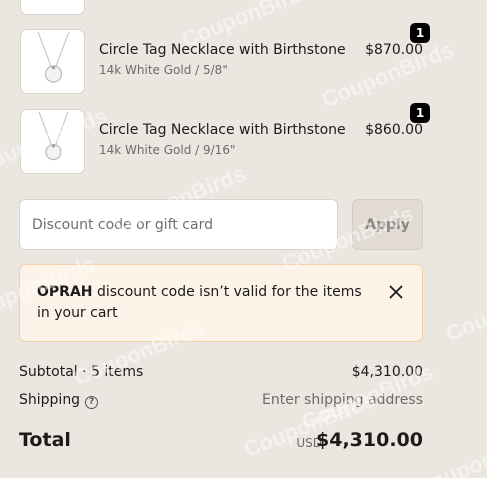 Image resolution: width=487 pixels, height=478 pixels. What do you see at coordinates (65, 292) in the screenshot?
I see `discount-code: OPRAH` at bounding box center [65, 292].